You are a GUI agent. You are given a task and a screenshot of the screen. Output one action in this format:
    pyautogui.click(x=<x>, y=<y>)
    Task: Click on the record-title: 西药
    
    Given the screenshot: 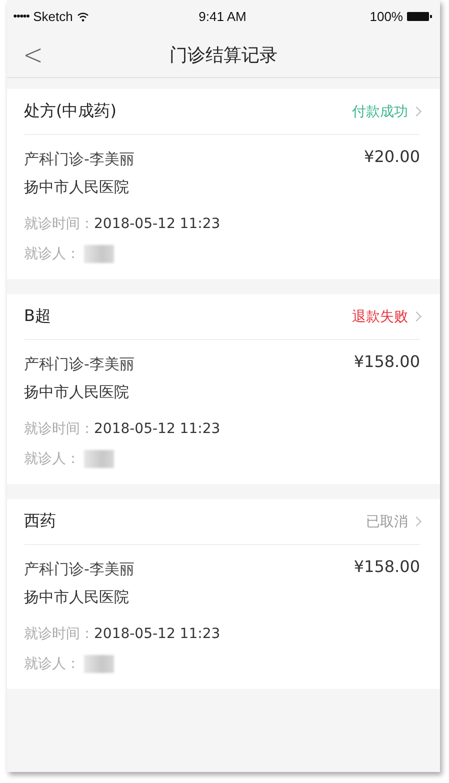 What is the action you would take?
    pyautogui.click(x=40, y=521)
    